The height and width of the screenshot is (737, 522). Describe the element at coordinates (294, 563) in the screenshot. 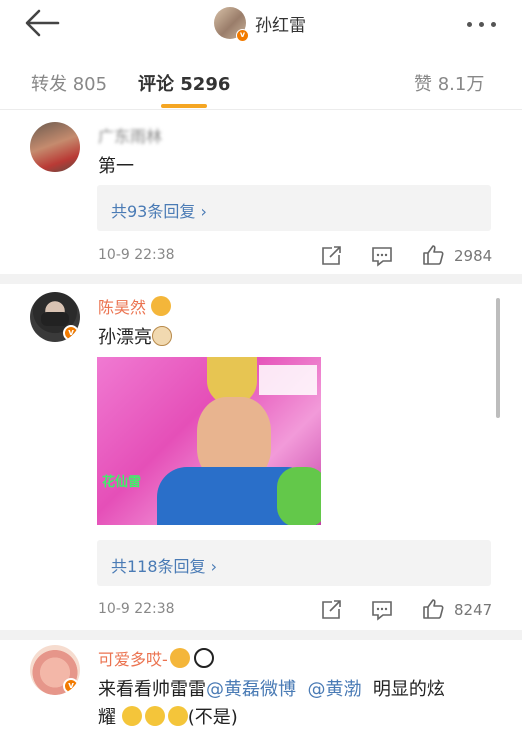

I see `replies-button: 共118条回复 ›` at that location.